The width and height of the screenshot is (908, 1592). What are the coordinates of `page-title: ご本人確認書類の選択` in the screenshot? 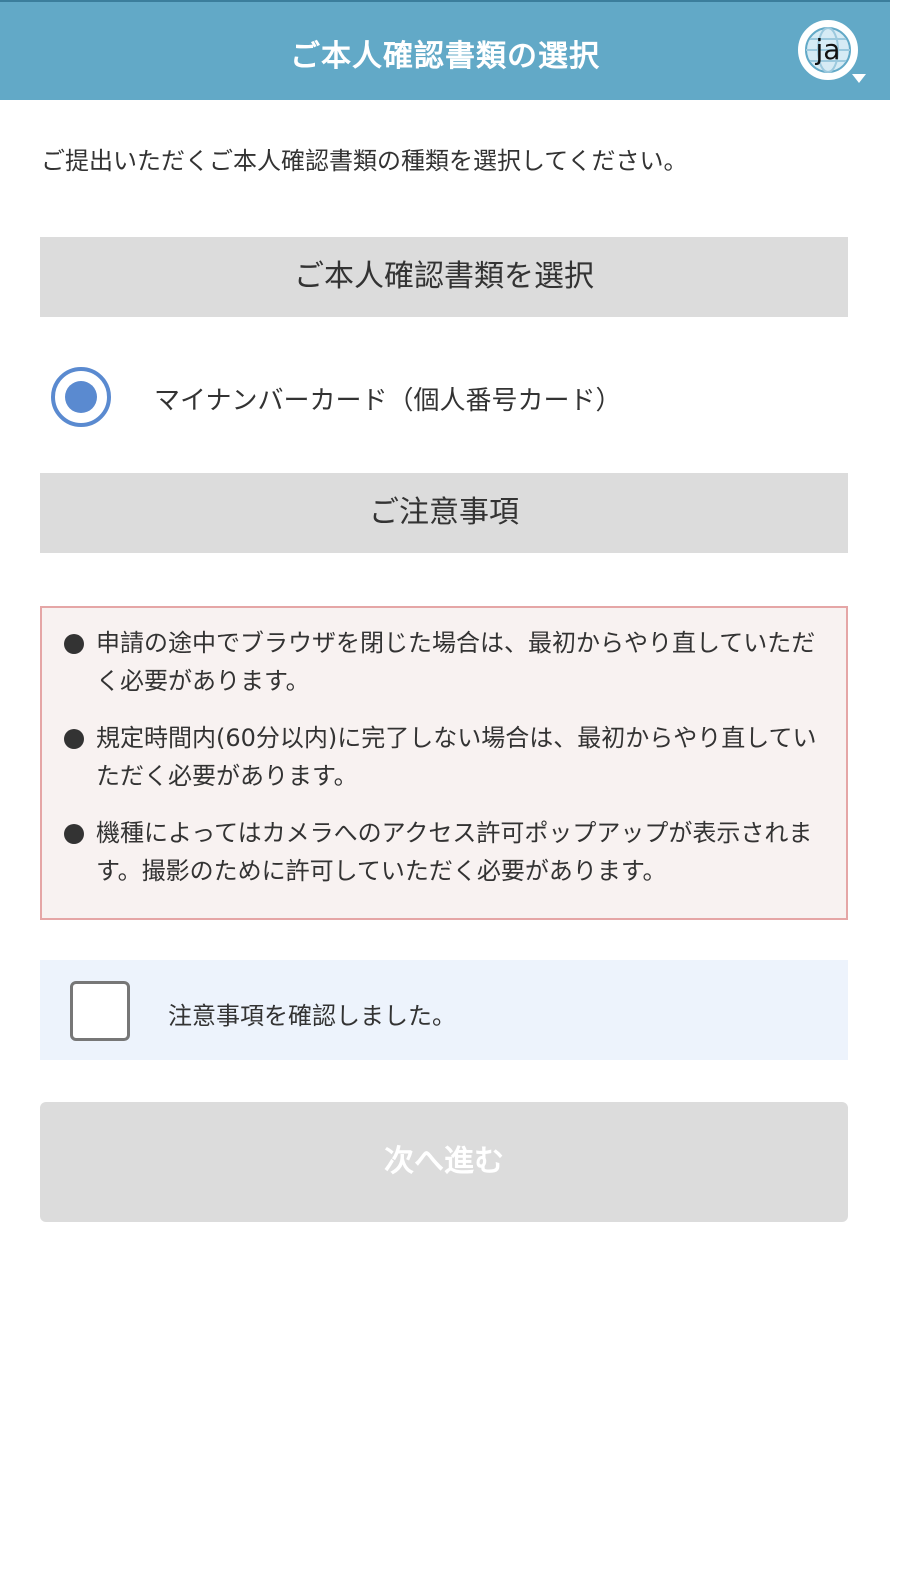 It's located at (445, 56).